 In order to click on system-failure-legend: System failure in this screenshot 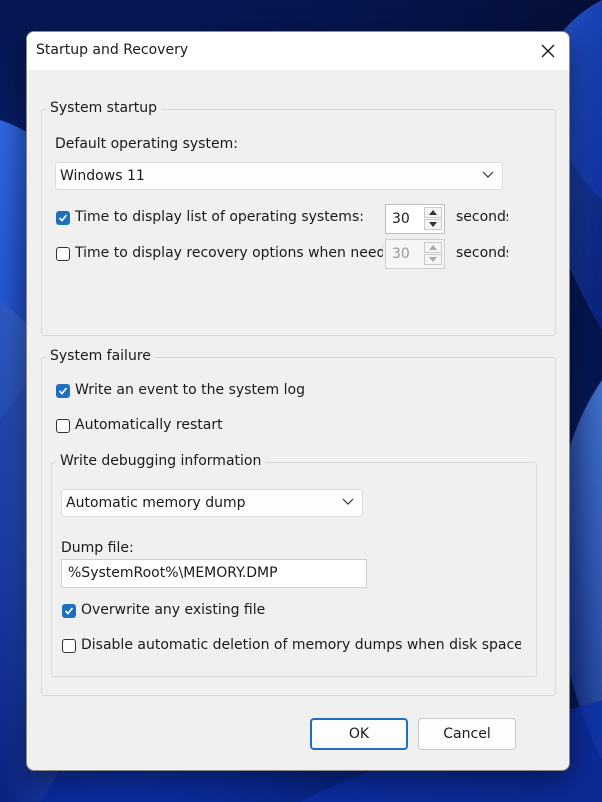, I will do `click(100, 356)`.